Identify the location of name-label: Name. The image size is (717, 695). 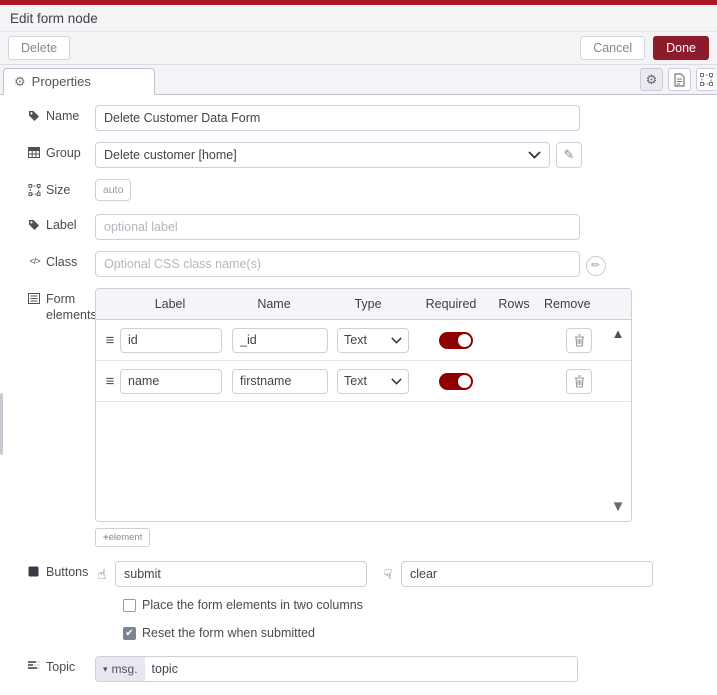
(61, 115).